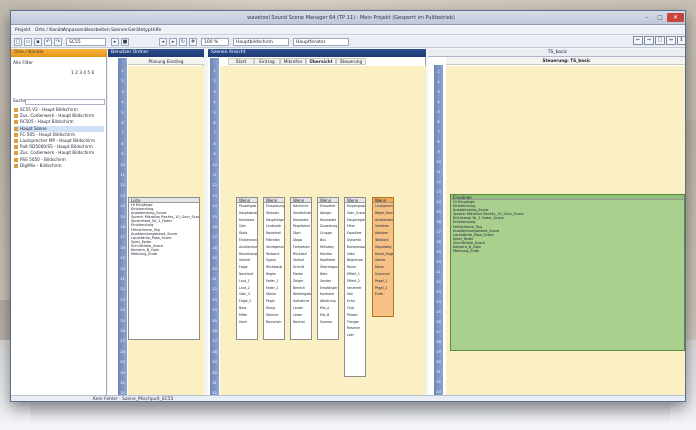  Describe the element at coordinates (50, 30) in the screenshot. I see `menu-orte: Orte / Kanäle` at that location.